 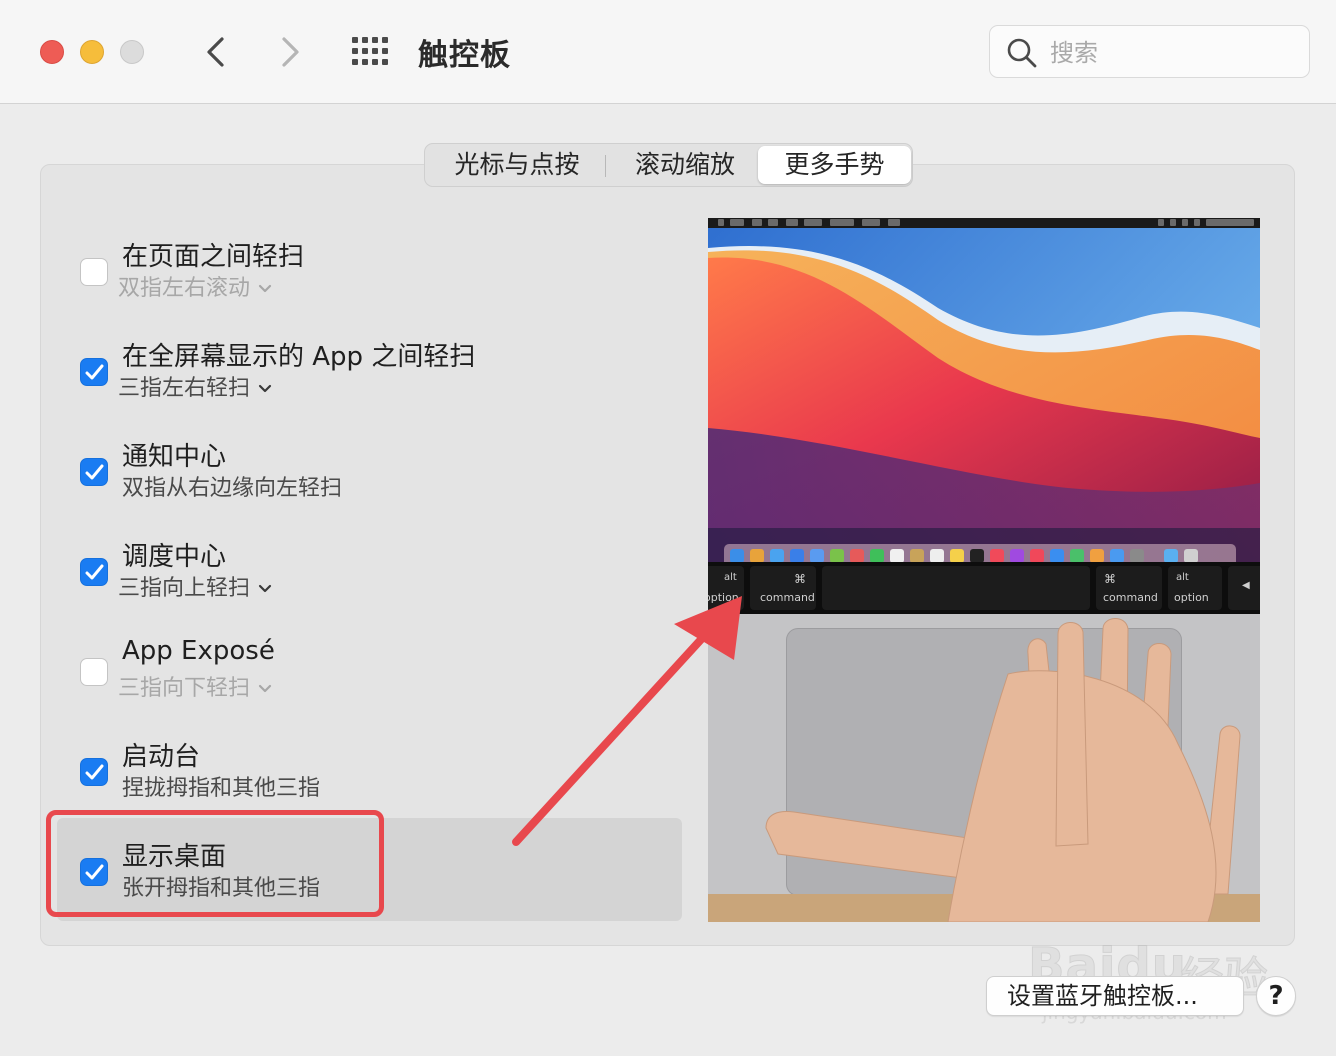 What do you see at coordinates (215, 863) in the screenshot?
I see `annotation-highlight-box` at bounding box center [215, 863].